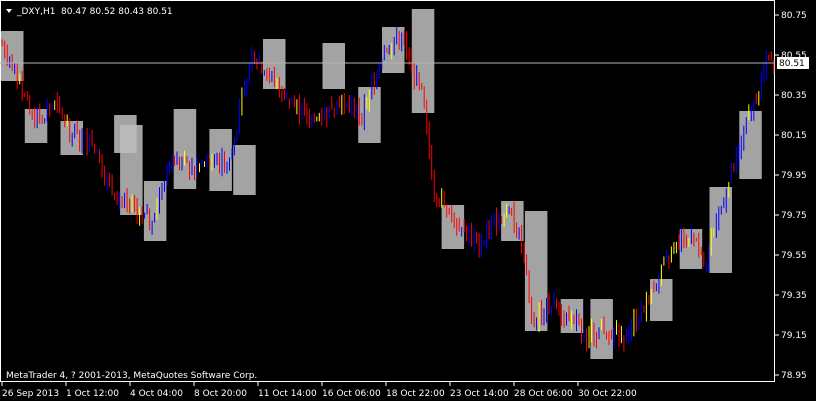 The height and width of the screenshot is (401, 816). What do you see at coordinates (30, 394) in the screenshot?
I see `x-tick-label: 26 Sep 2013` at bounding box center [30, 394].